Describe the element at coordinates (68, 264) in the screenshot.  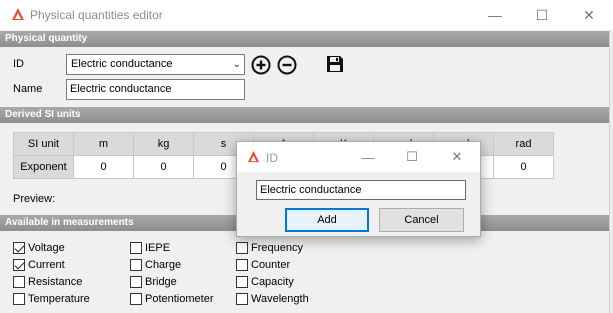
I see `checkbox-current: Current` at that location.